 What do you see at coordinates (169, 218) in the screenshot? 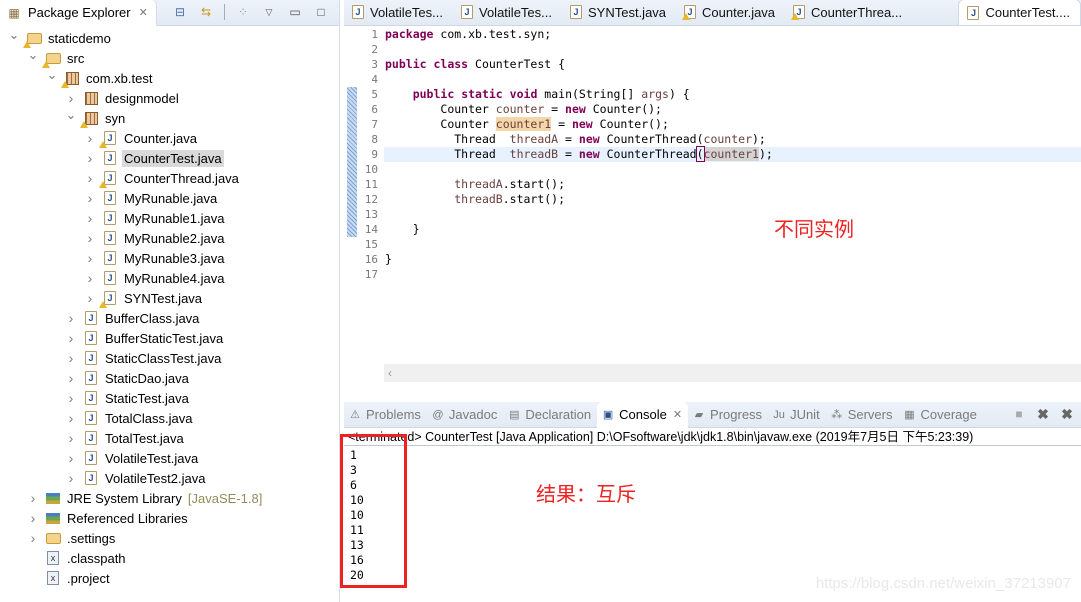
I see `tree-item: › J MyRunable1.java` at bounding box center [169, 218].